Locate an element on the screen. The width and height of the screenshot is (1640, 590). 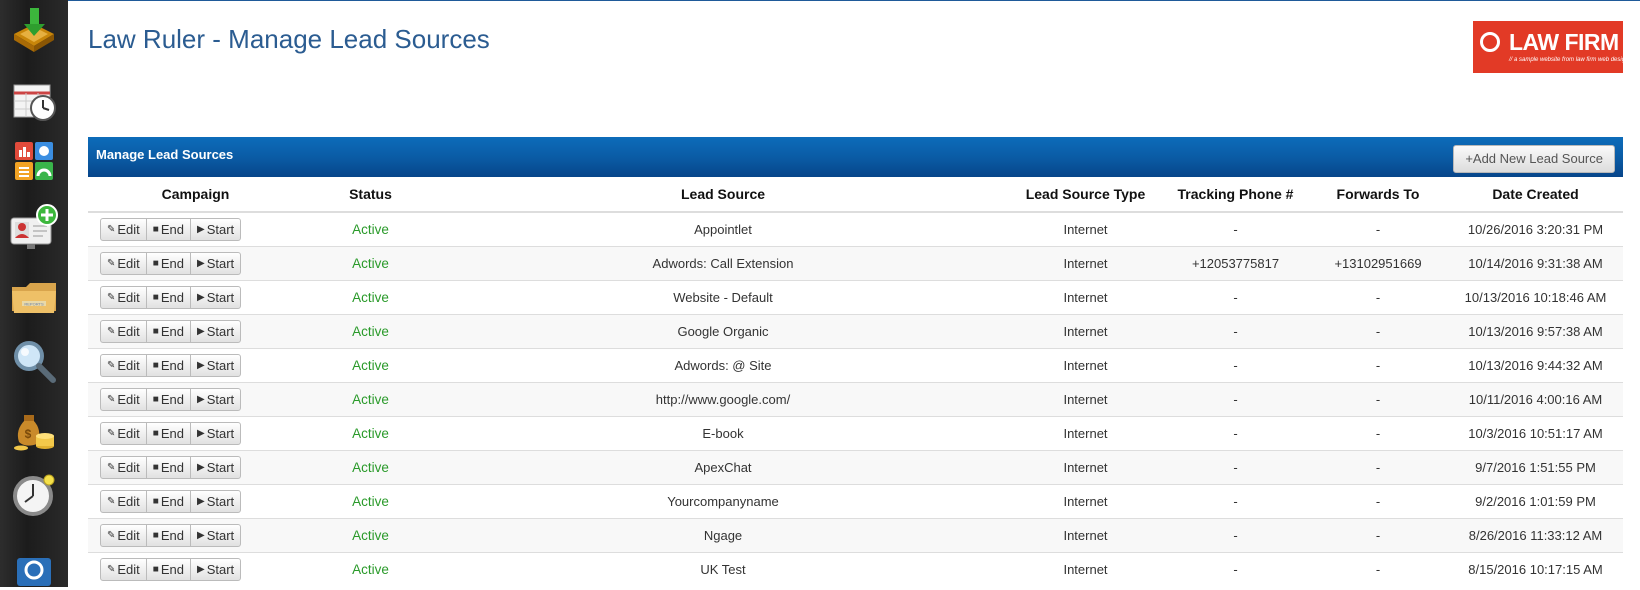
col-header-lead-source: Lead Source is located at coordinates (723, 195).